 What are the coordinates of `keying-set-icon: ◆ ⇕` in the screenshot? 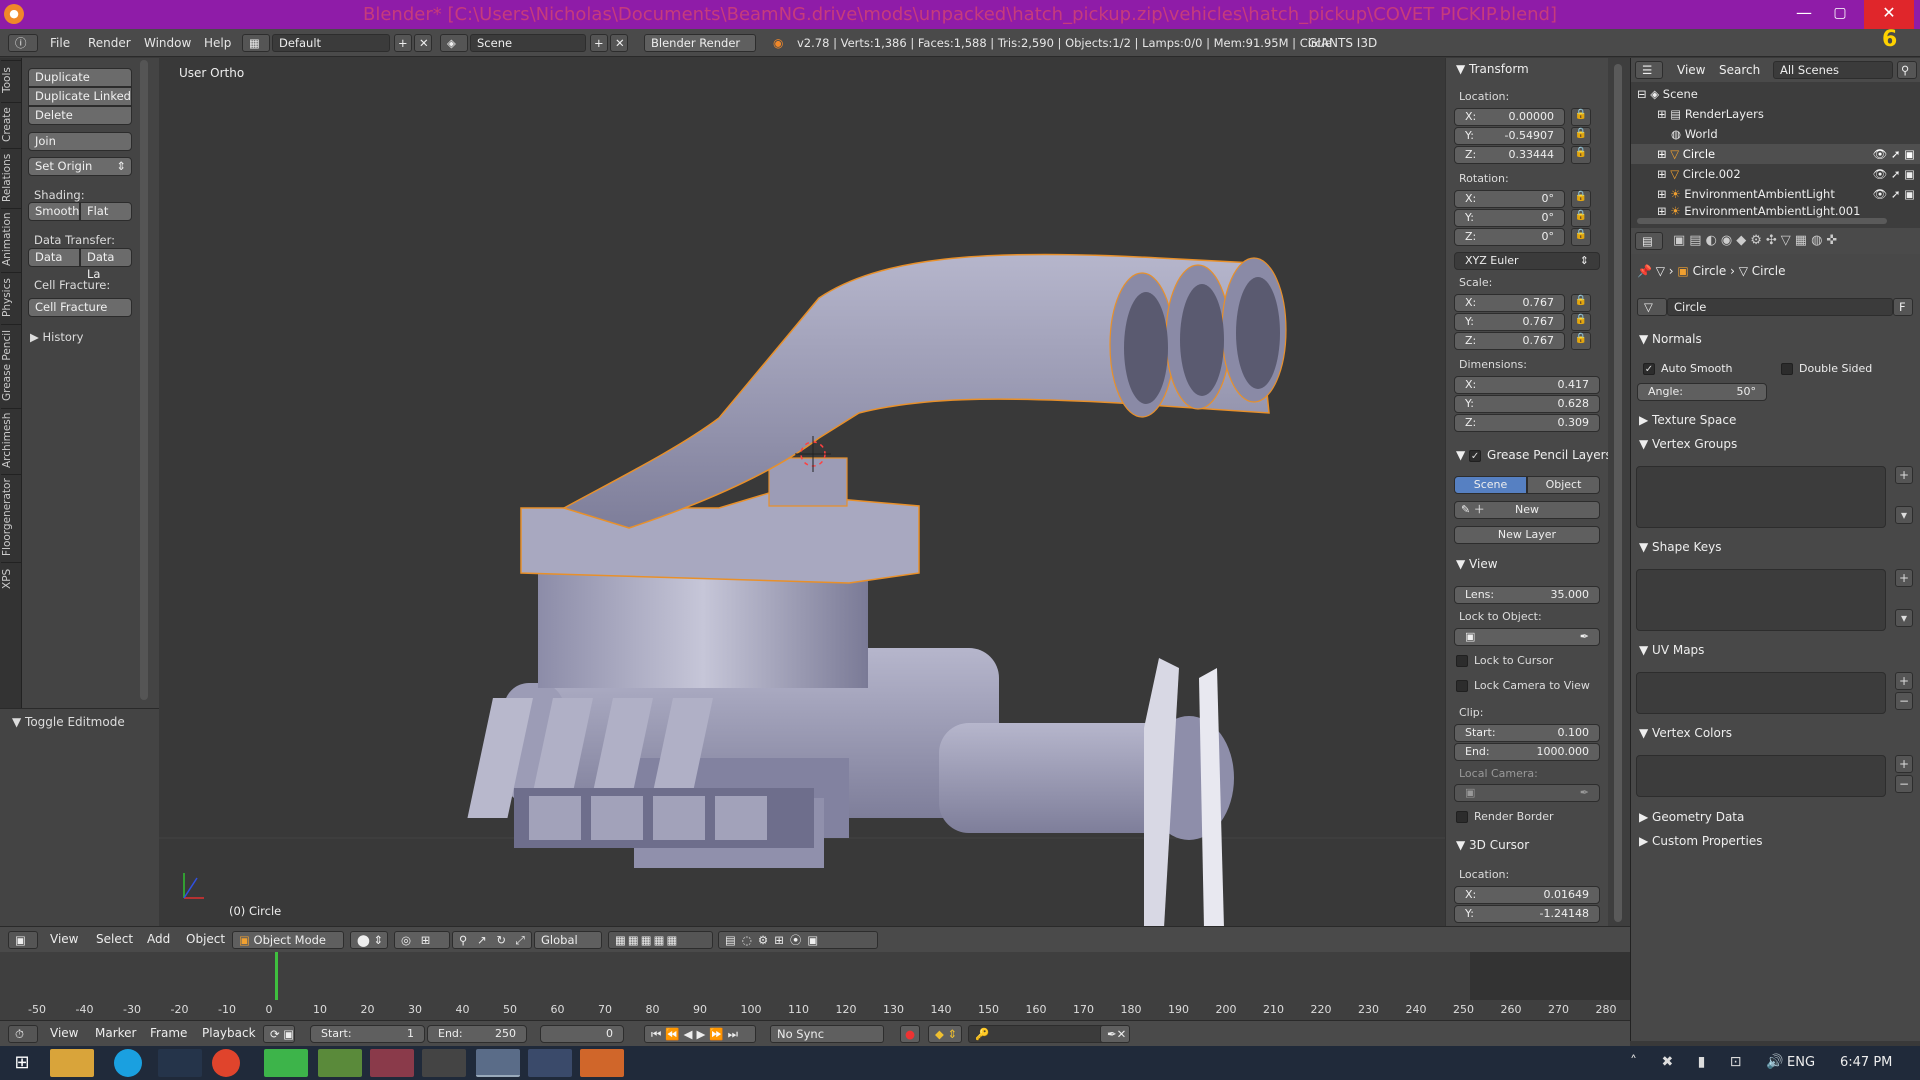 It's located at (945, 1034).